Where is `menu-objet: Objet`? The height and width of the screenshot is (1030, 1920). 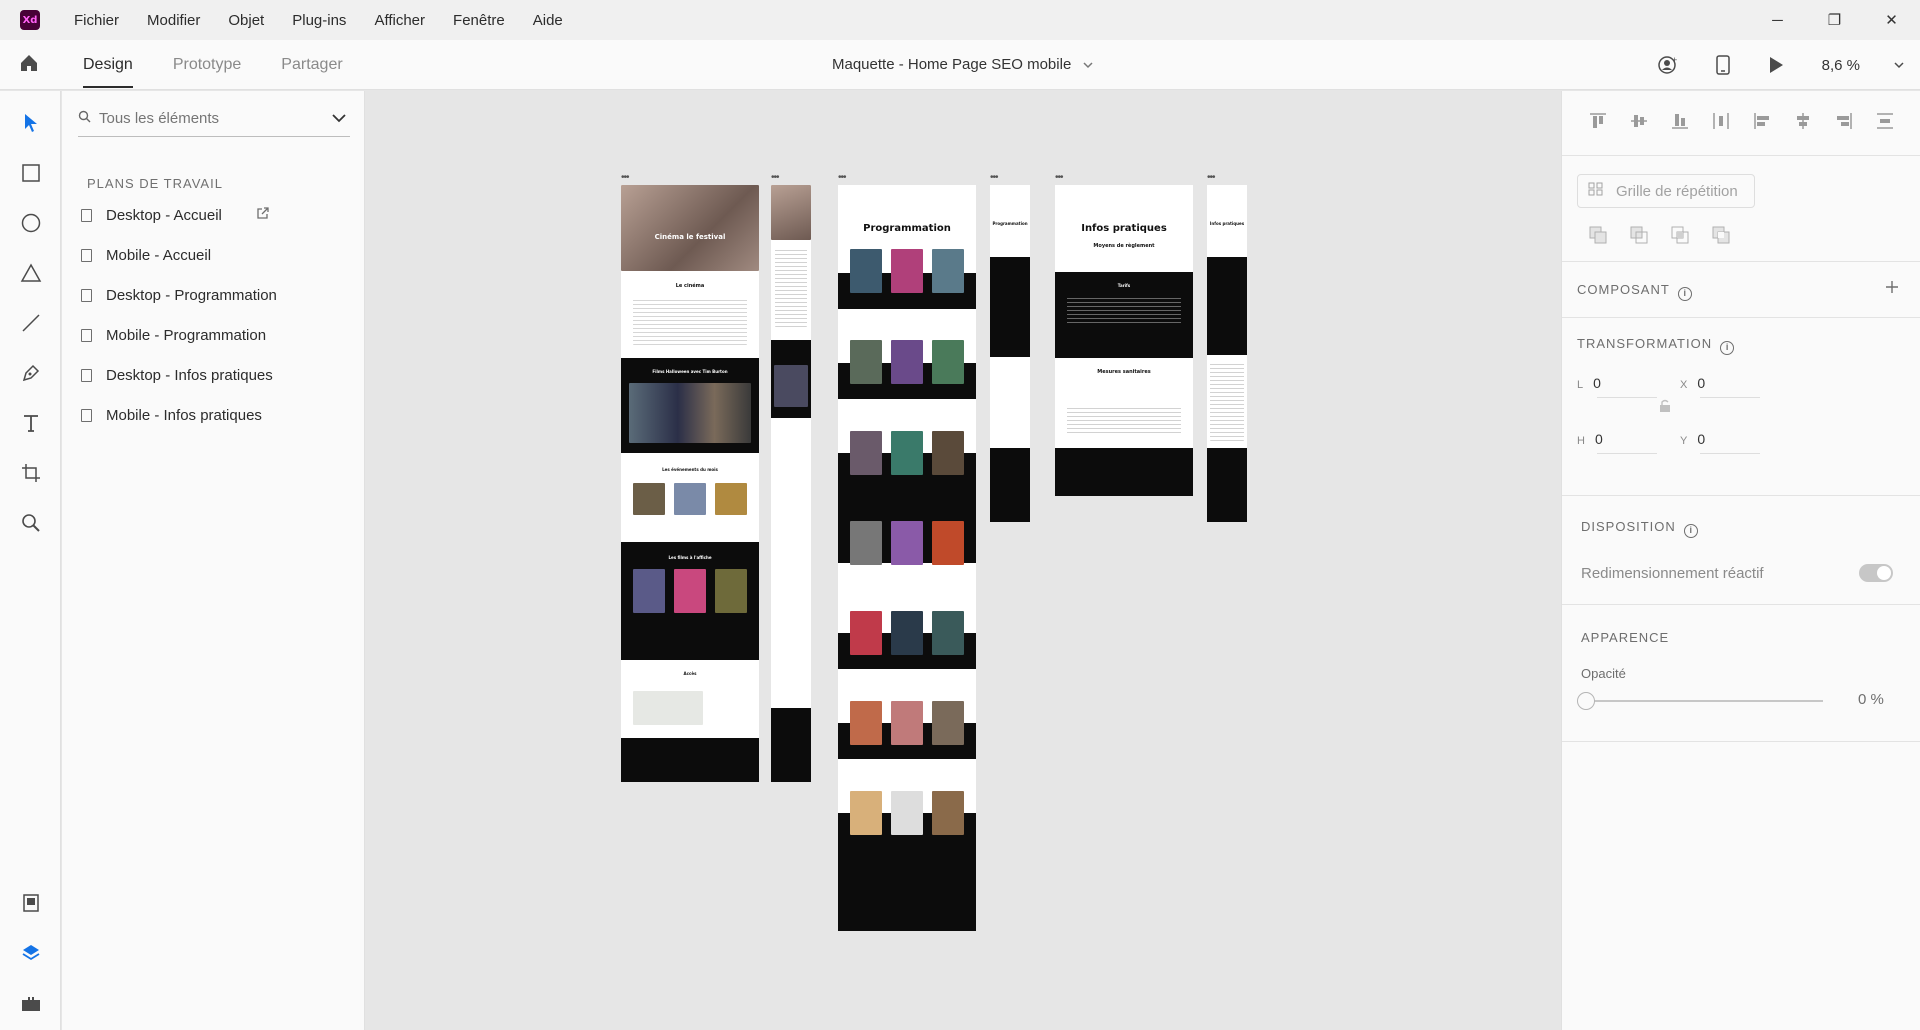
menu-objet: Objet is located at coordinates (246, 20).